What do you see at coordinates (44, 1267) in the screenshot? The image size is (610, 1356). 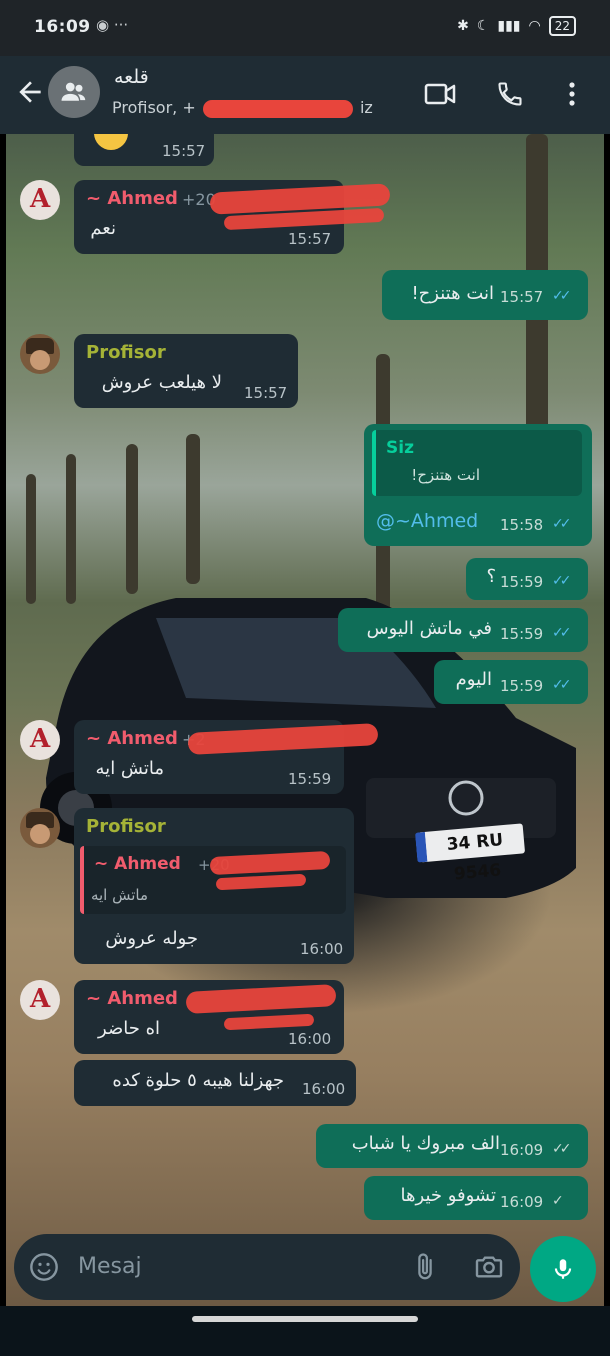 I see `emoji-icon` at bounding box center [44, 1267].